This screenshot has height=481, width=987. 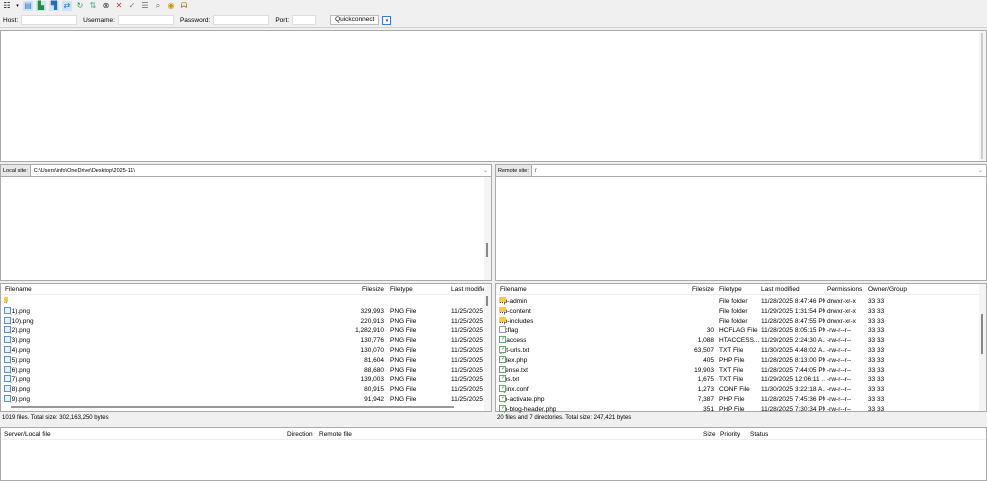 I want to click on file-row: 2 (6).png 88,680 PNG File 11/25/2025 6, so click(x=243, y=370).